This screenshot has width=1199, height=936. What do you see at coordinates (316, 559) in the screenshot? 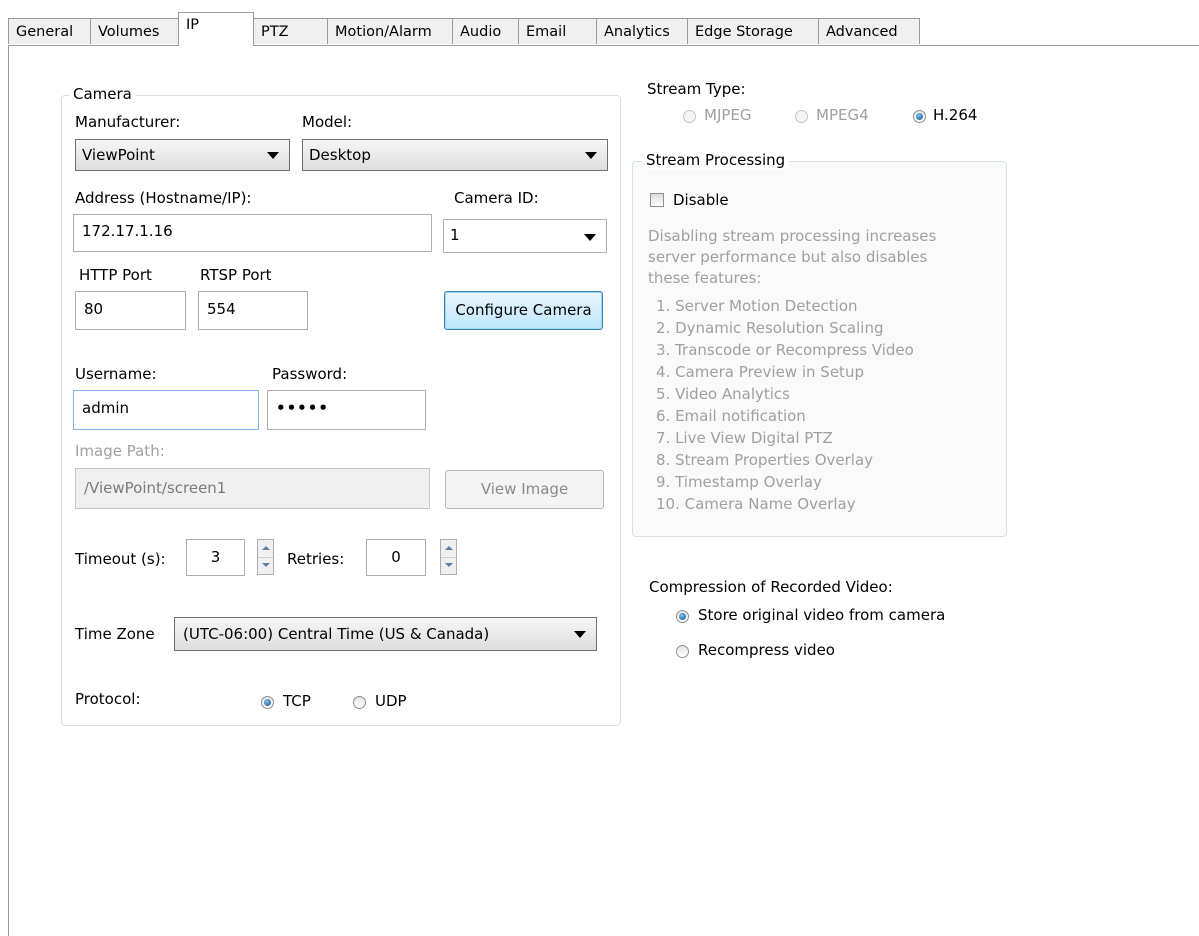
I see `retries-label: Retries:` at bounding box center [316, 559].